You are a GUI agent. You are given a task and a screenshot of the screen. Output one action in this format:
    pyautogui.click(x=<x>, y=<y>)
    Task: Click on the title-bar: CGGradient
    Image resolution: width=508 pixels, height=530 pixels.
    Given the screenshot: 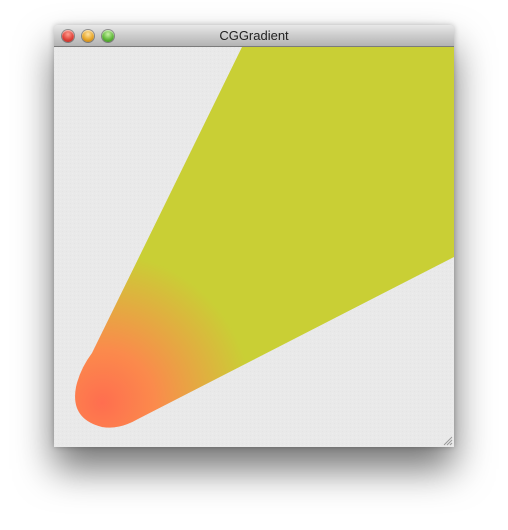 What is the action you would take?
    pyautogui.click(x=254, y=36)
    